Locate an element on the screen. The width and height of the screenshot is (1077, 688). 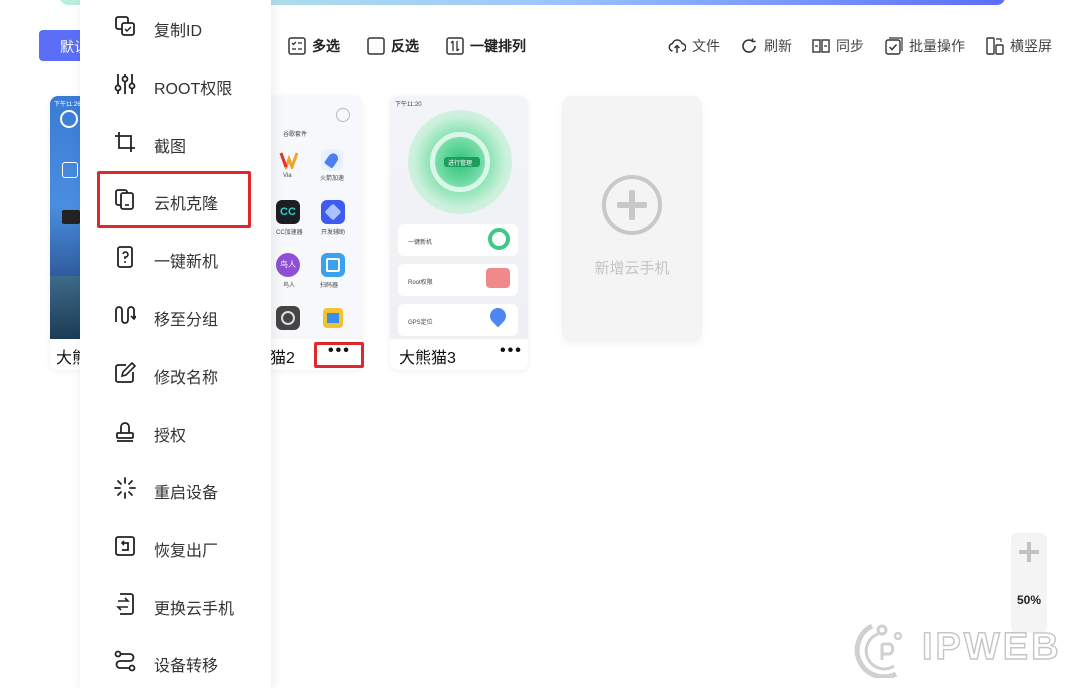
device-3-refresh-icon is located at coordinates (499, 239).